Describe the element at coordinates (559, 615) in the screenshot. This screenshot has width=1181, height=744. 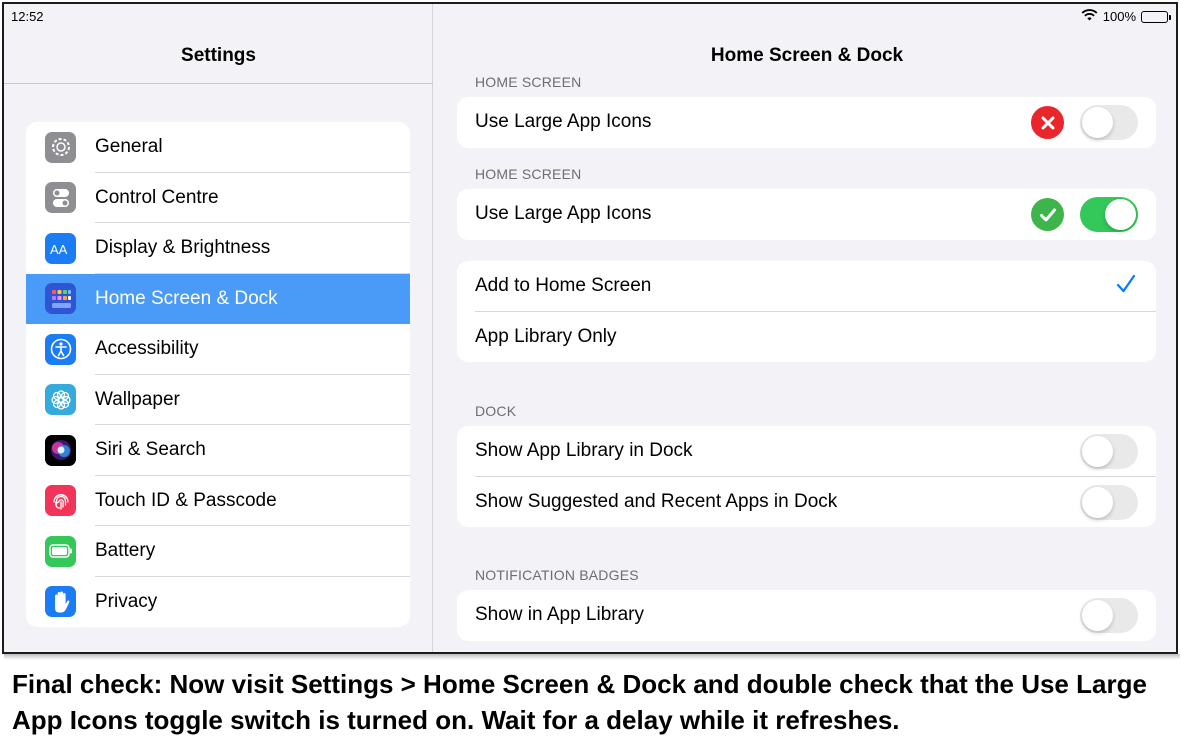
I see `row-label: Show in App Library` at that location.